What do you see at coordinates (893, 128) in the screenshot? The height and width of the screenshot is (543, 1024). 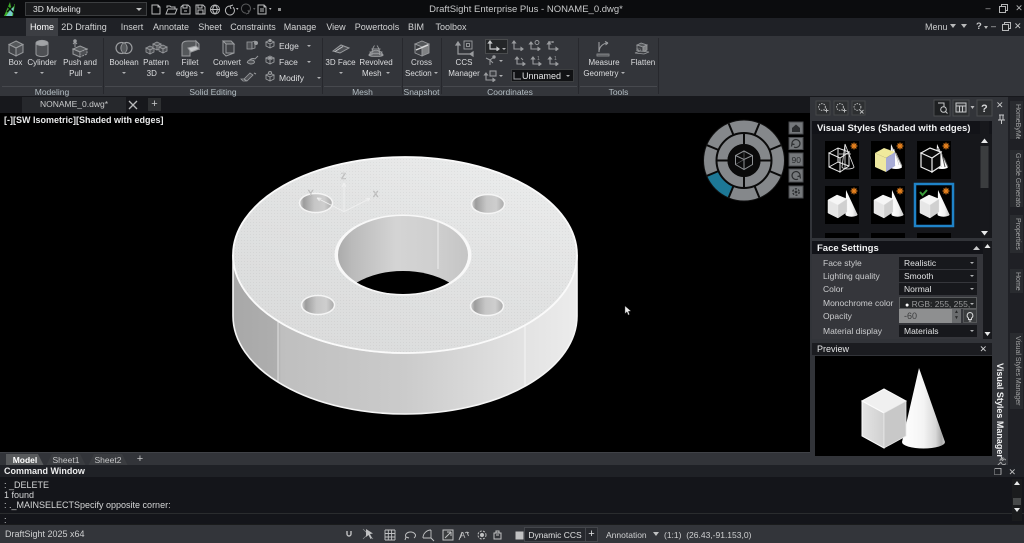 I see `svg-text:Visual Styles (Shaded with edg: Visual Styles (Shaded with edges)` at bounding box center [893, 128].